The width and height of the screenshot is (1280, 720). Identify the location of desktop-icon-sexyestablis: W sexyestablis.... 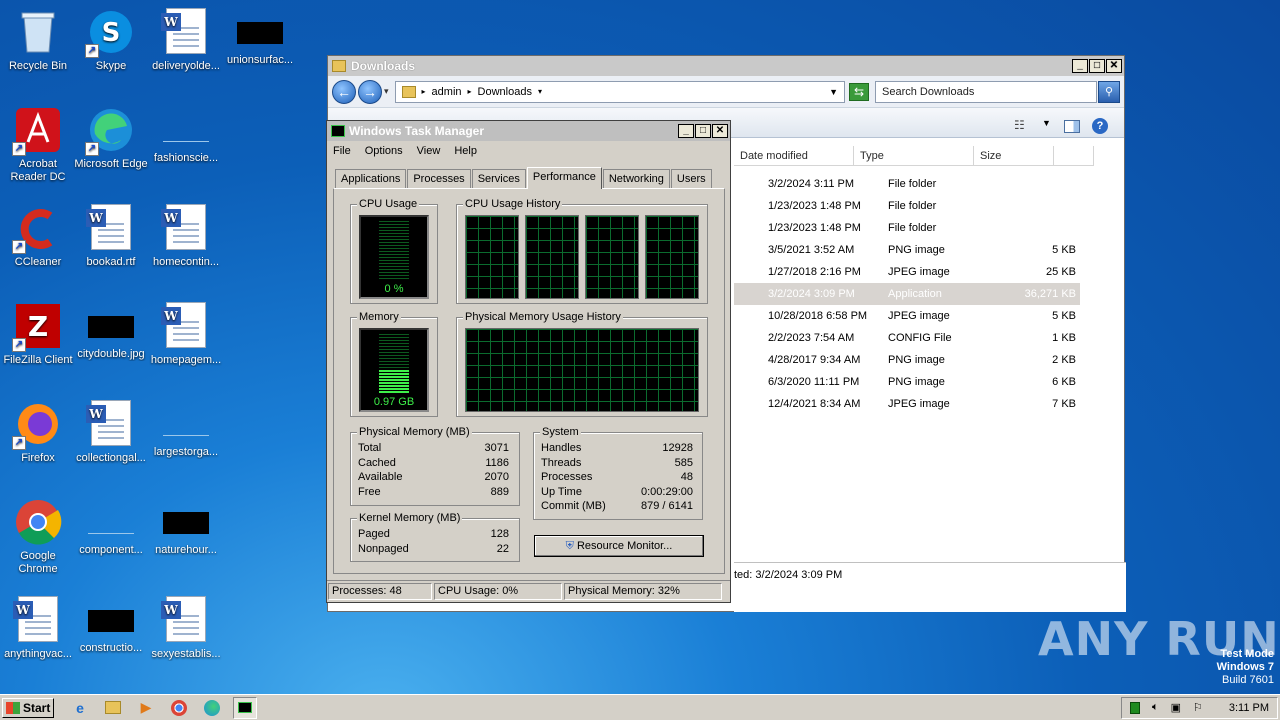
(186, 628).